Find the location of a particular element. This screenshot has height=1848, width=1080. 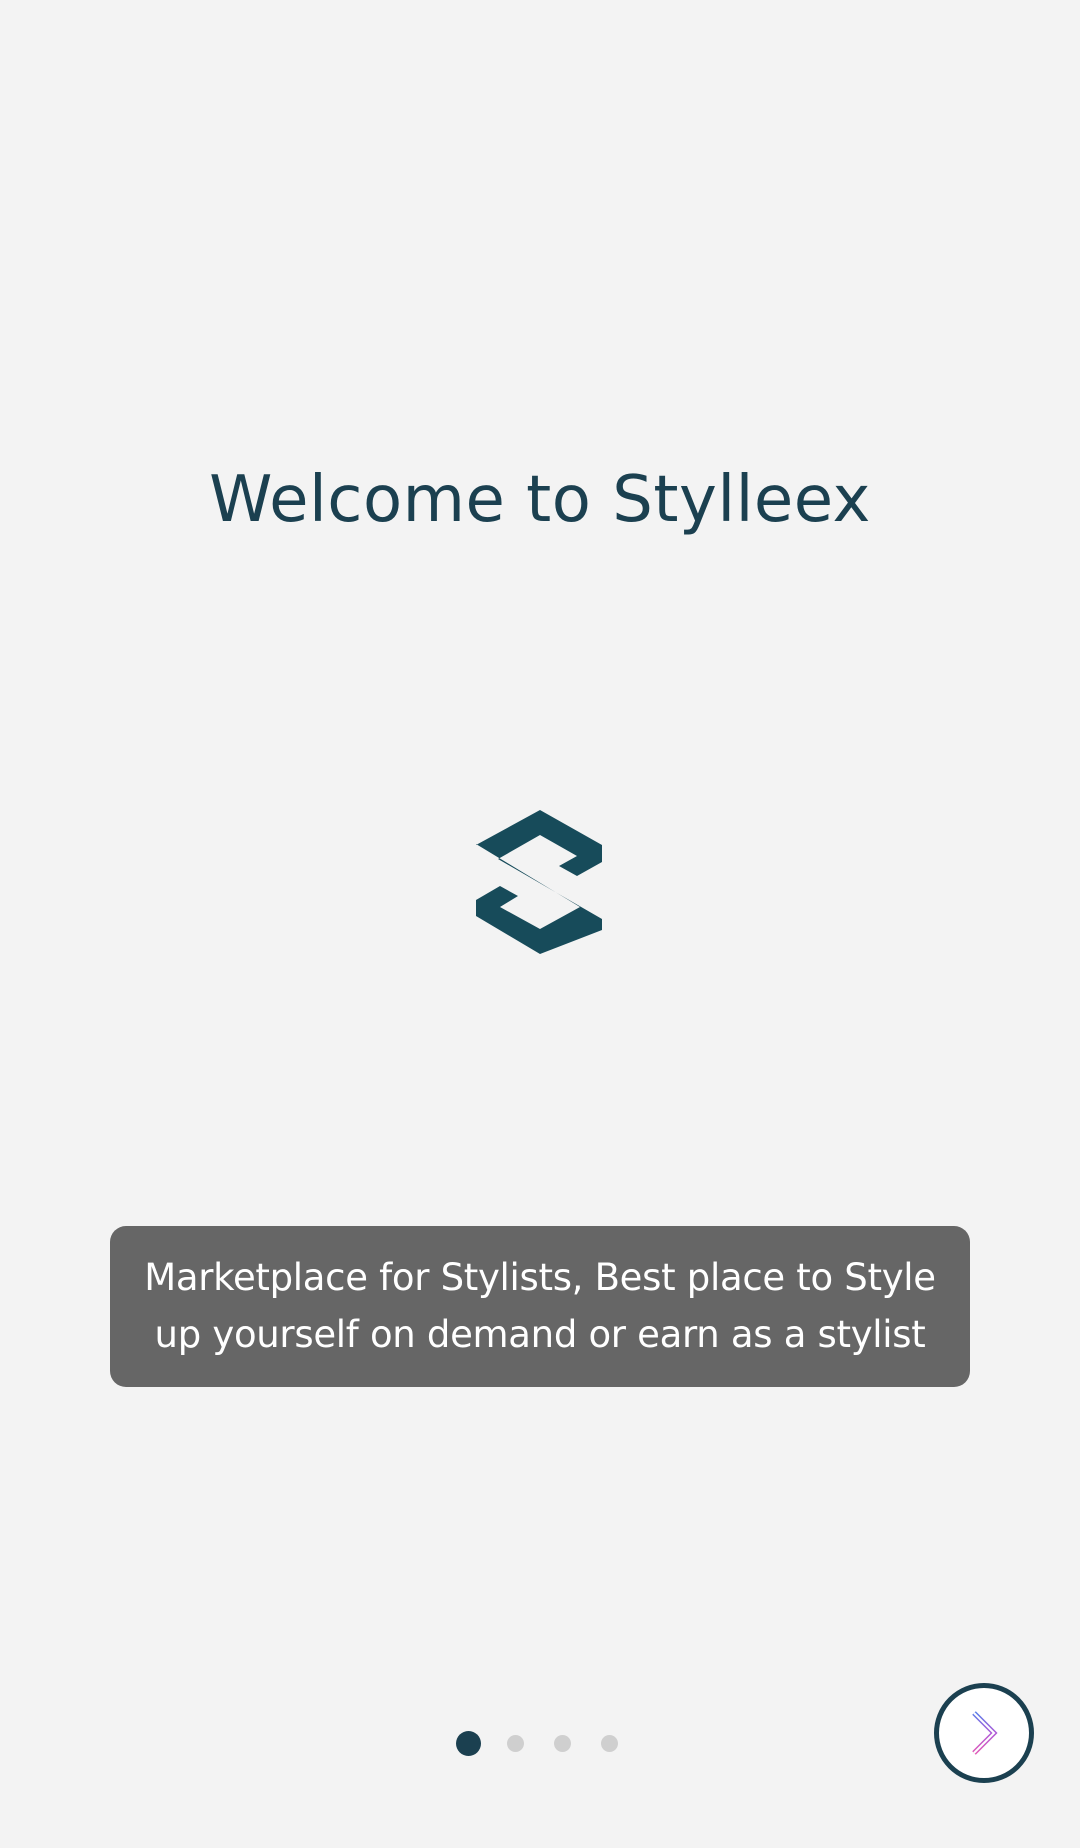

stylleex-logo-icon is located at coordinates (539, 882).